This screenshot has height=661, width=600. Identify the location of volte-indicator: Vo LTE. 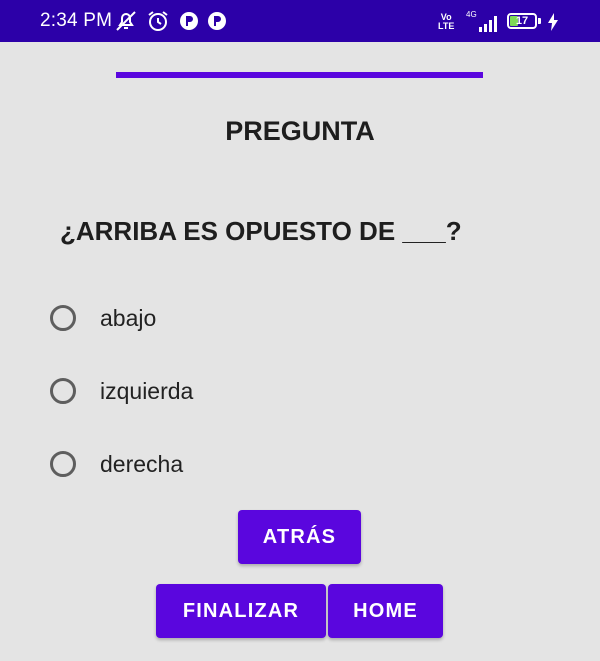
(446, 22).